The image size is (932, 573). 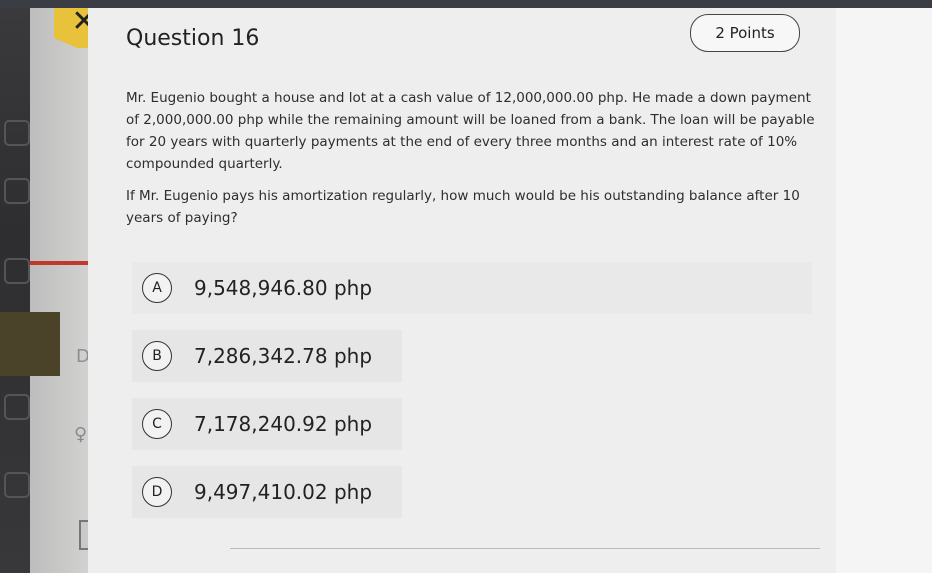 I want to click on right-background, so click(x=884, y=290).